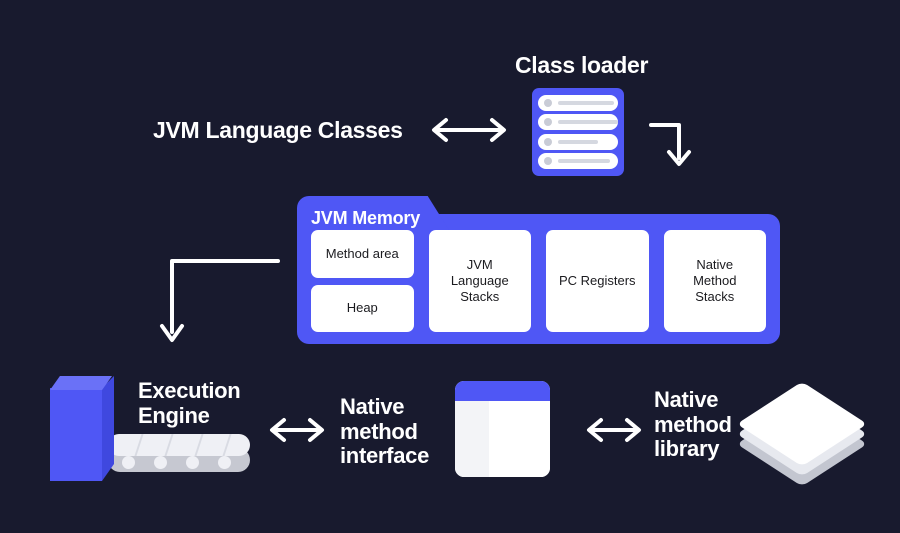 This screenshot has width=900, height=533. I want to click on jvm-memory-column: JVM Language Stacks, so click(479, 281).